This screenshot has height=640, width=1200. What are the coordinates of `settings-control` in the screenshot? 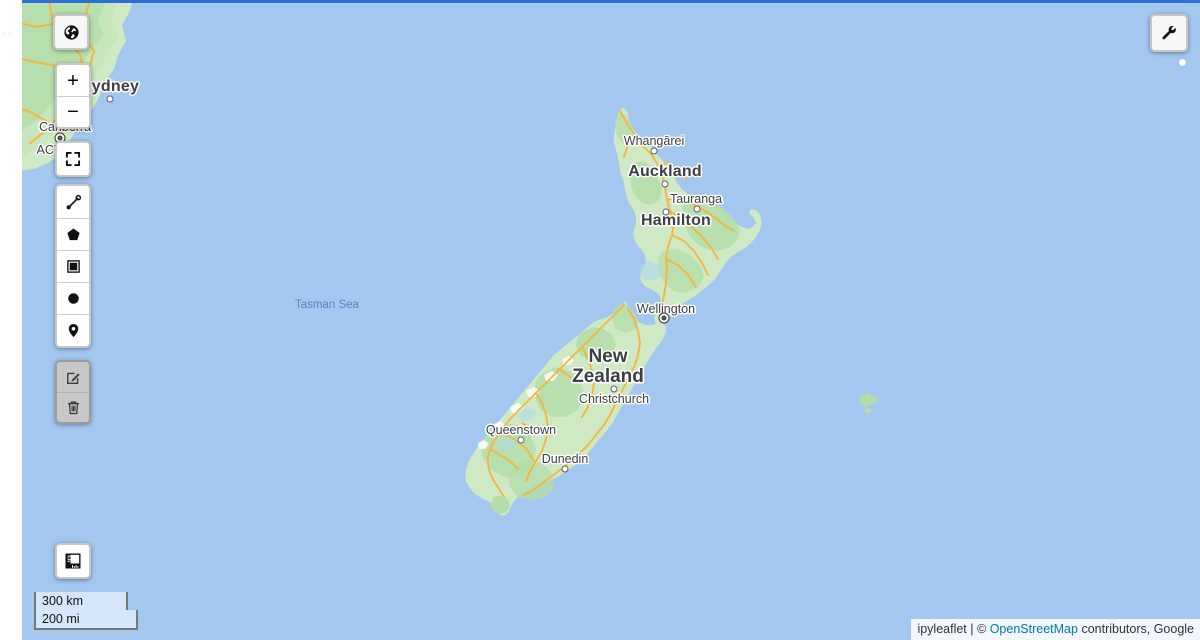 It's located at (1169, 33).